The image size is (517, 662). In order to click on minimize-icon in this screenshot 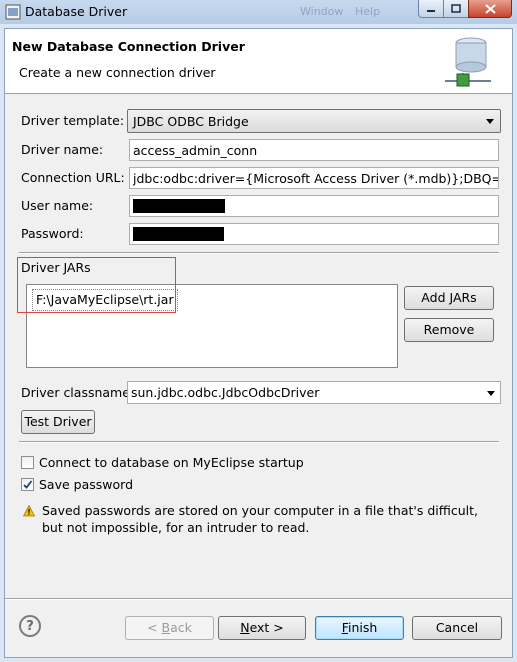, I will do `click(431, 10)`.